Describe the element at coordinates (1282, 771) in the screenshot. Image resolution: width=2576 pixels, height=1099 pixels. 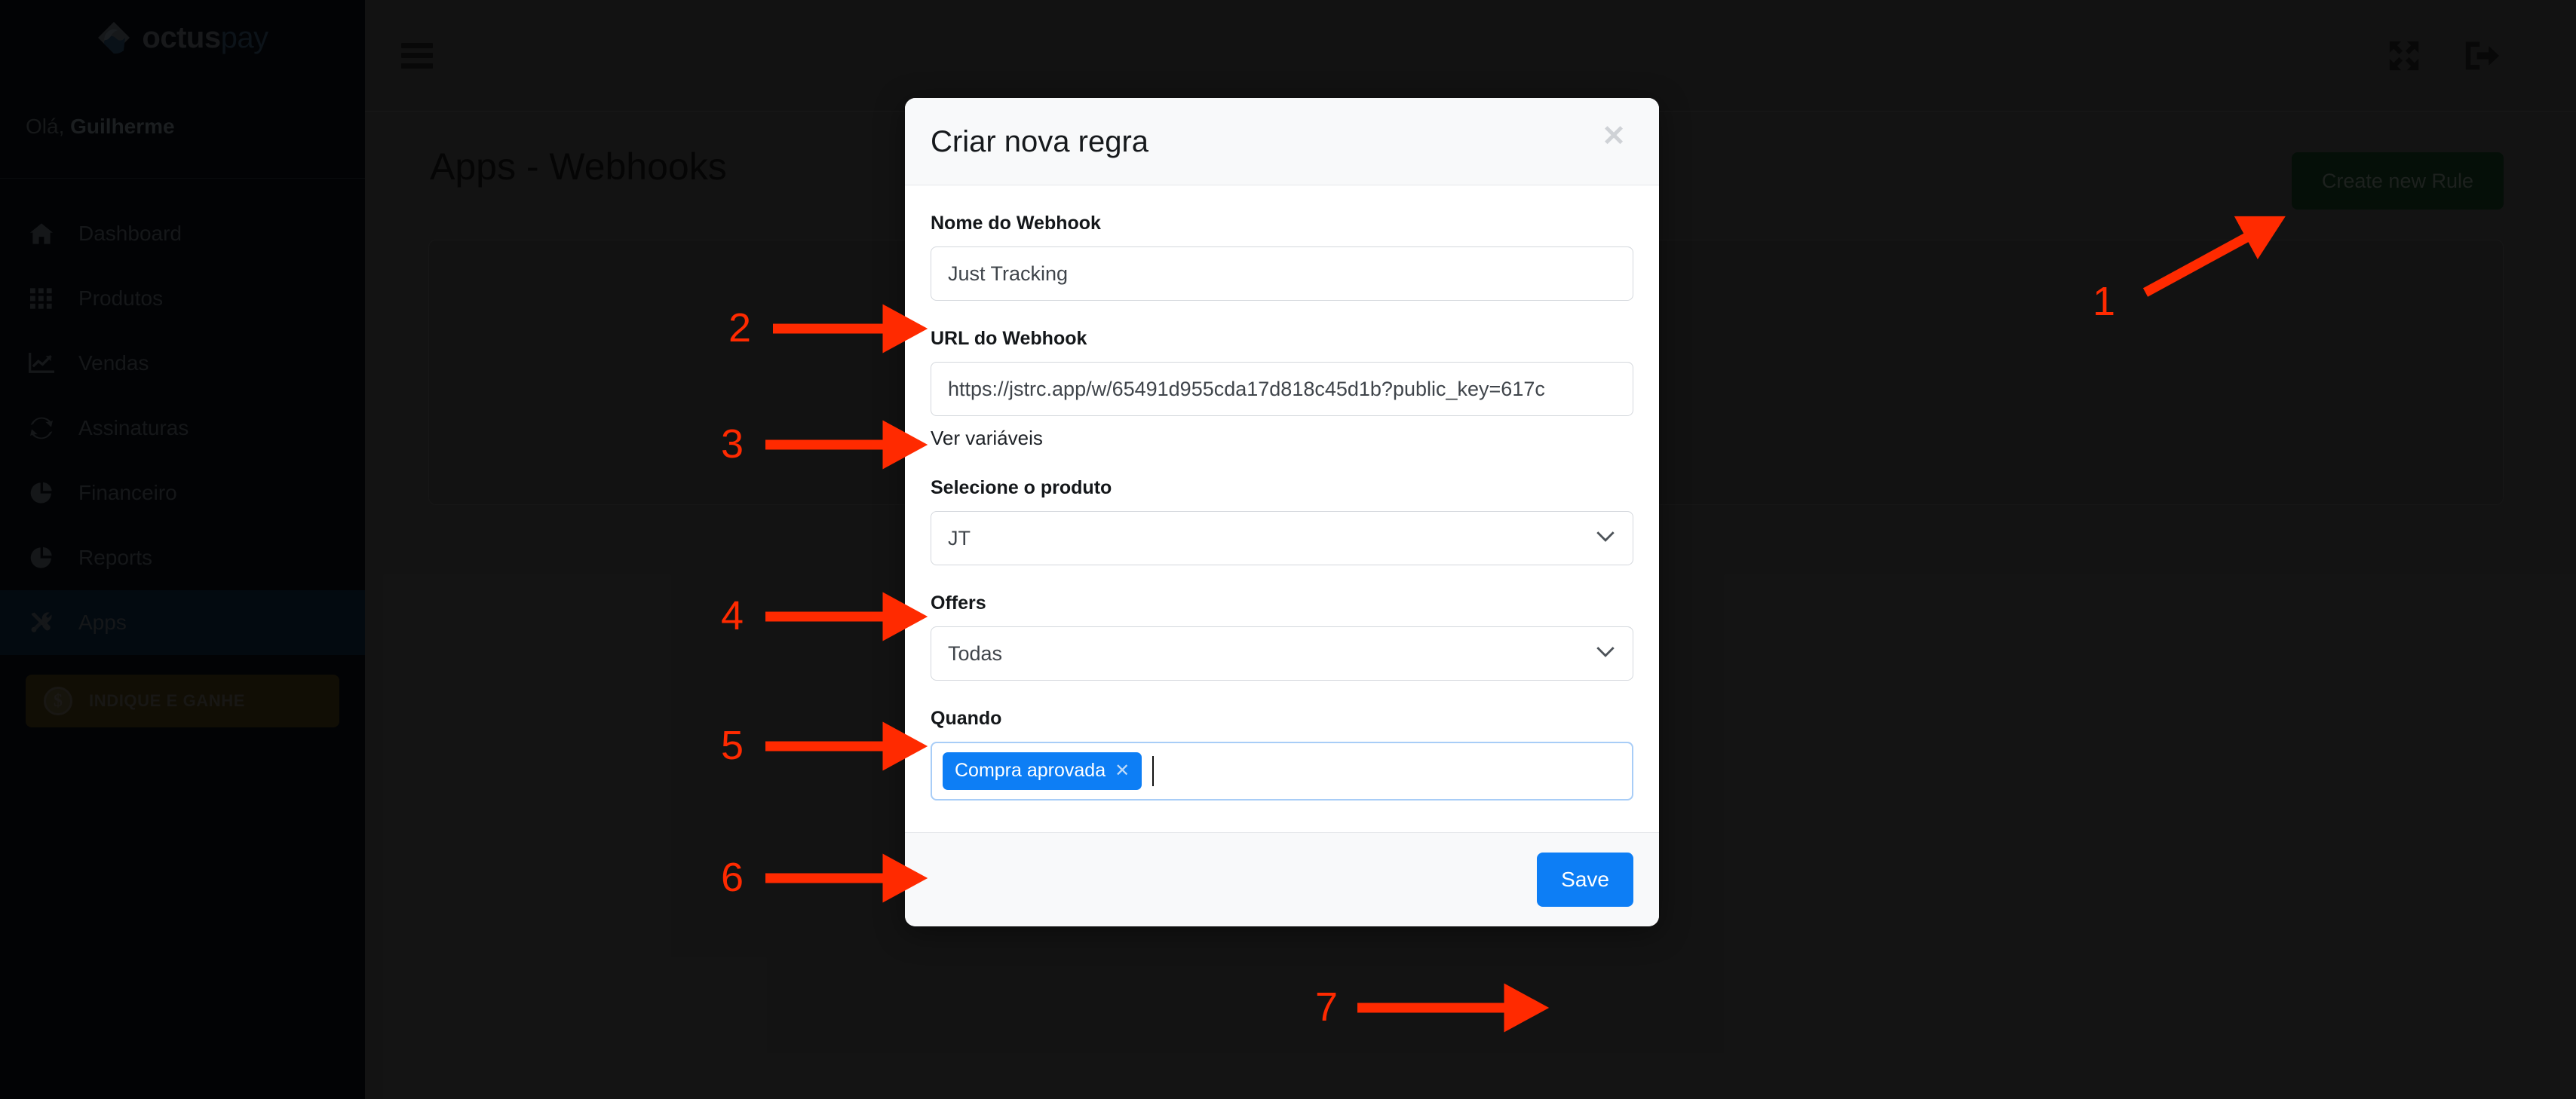
I see `when-tag-input: Compra aprovada ✕` at that location.